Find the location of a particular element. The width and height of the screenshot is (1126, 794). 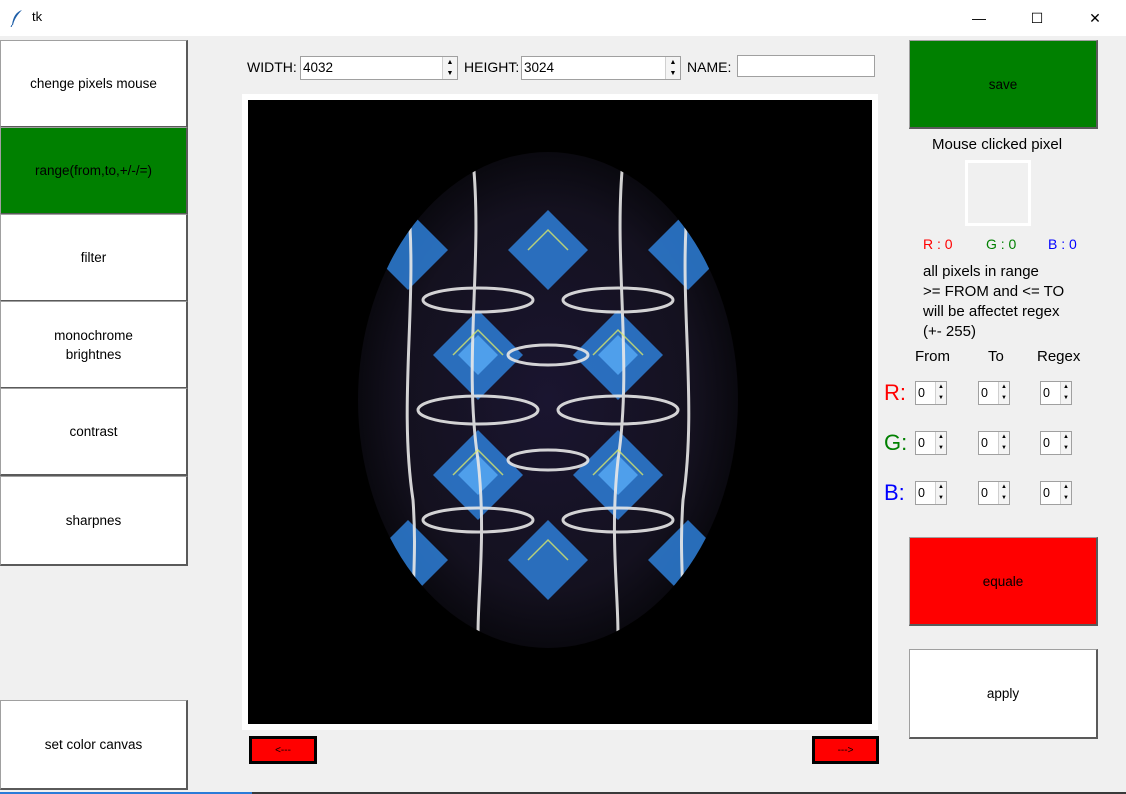

range-button: range(from,to,+/-/=) is located at coordinates (94, 171).